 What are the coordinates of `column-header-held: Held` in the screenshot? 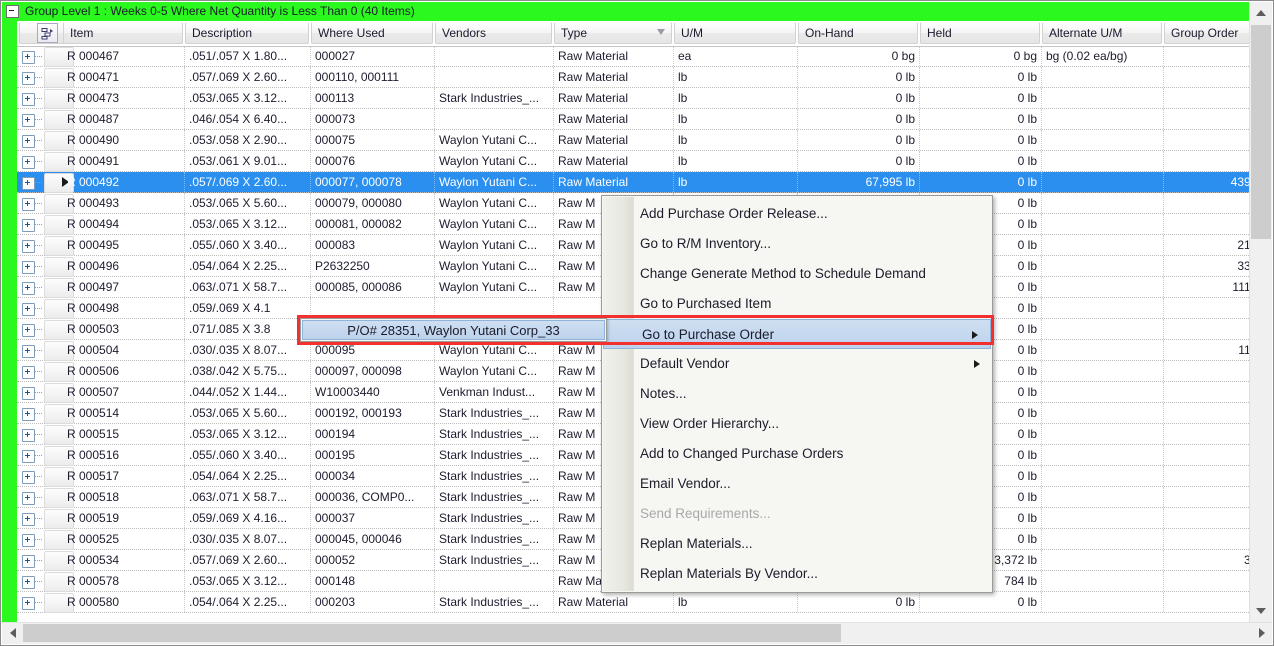 It's located at (980, 33).